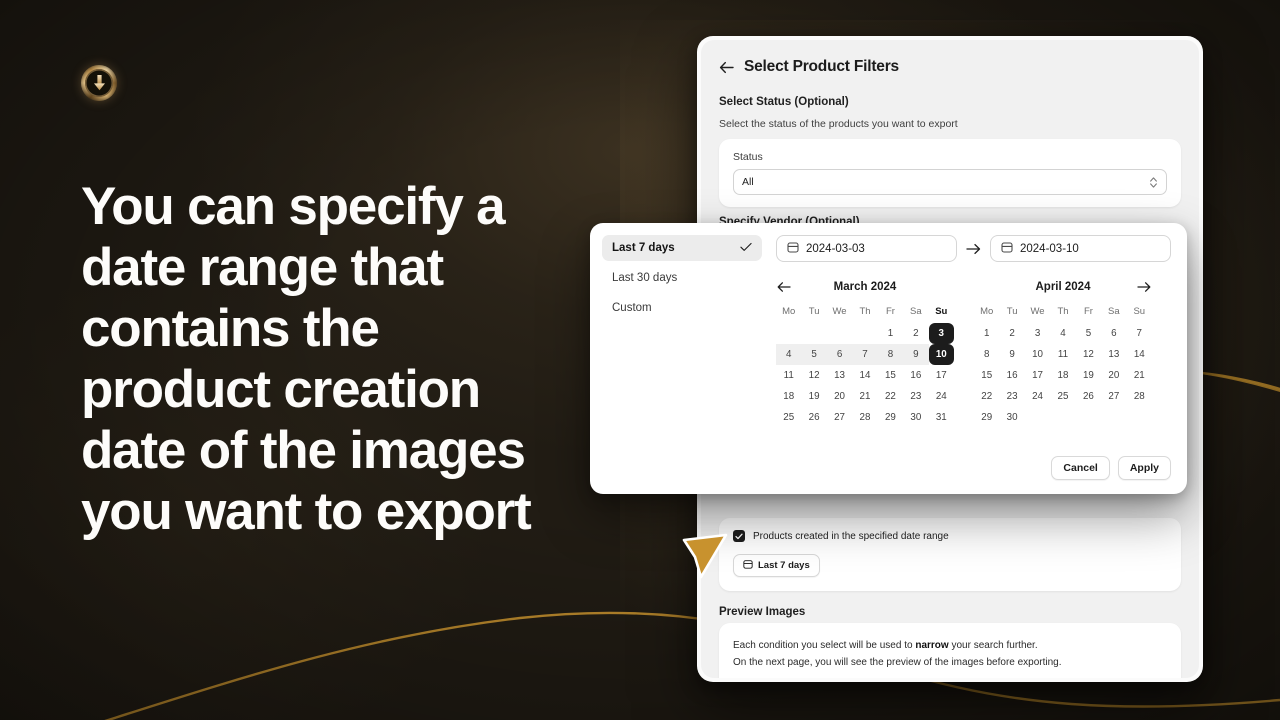 The width and height of the screenshot is (1280, 720). What do you see at coordinates (739, 536) in the screenshot?
I see `date-range-checkbox` at bounding box center [739, 536].